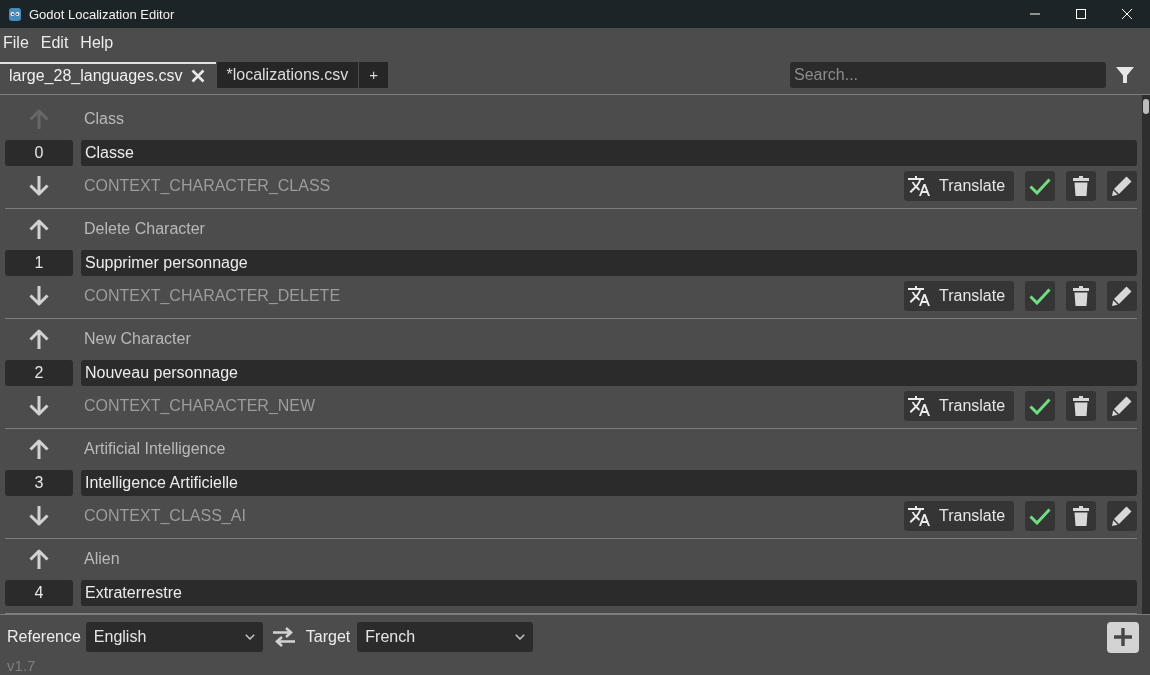 The height and width of the screenshot is (675, 1150). Describe the element at coordinates (609, 153) in the screenshot. I see `translation-field: Classe` at that location.